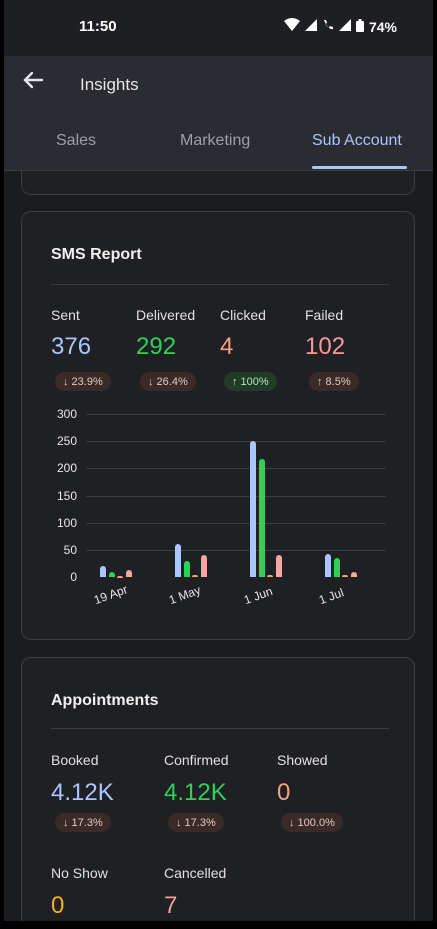 Image resolution: width=437 pixels, height=929 pixels. What do you see at coordinates (186, 568) in the screenshot?
I see `bar-delivered-1-may` at bounding box center [186, 568].